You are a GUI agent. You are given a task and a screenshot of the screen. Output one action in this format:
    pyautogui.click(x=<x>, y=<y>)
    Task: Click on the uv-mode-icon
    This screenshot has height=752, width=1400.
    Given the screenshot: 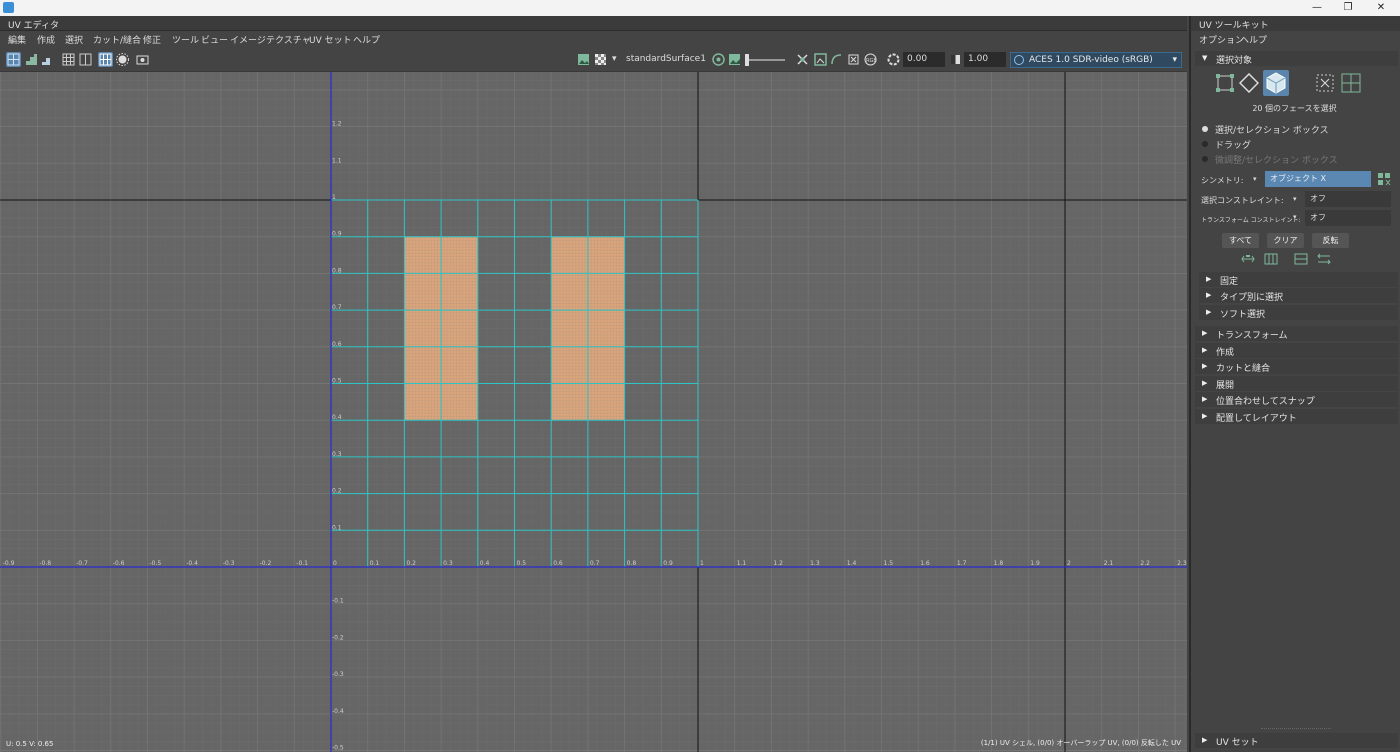 What is the action you would take?
    pyautogui.click(x=1325, y=83)
    